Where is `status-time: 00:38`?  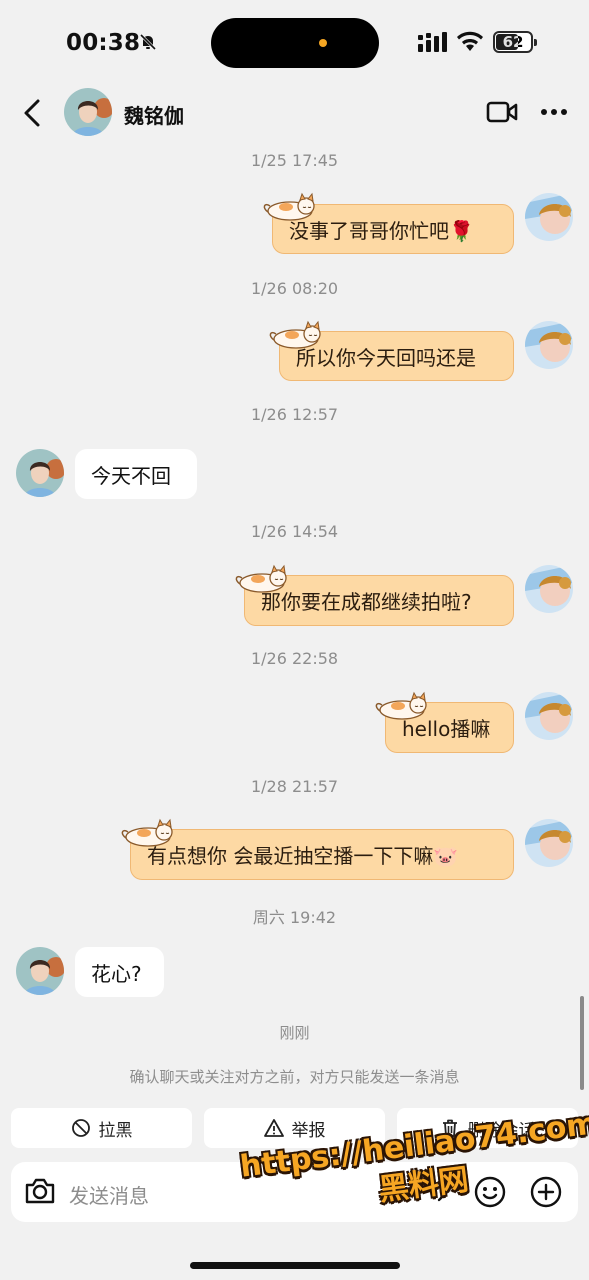 status-time: 00:38 is located at coordinates (103, 43).